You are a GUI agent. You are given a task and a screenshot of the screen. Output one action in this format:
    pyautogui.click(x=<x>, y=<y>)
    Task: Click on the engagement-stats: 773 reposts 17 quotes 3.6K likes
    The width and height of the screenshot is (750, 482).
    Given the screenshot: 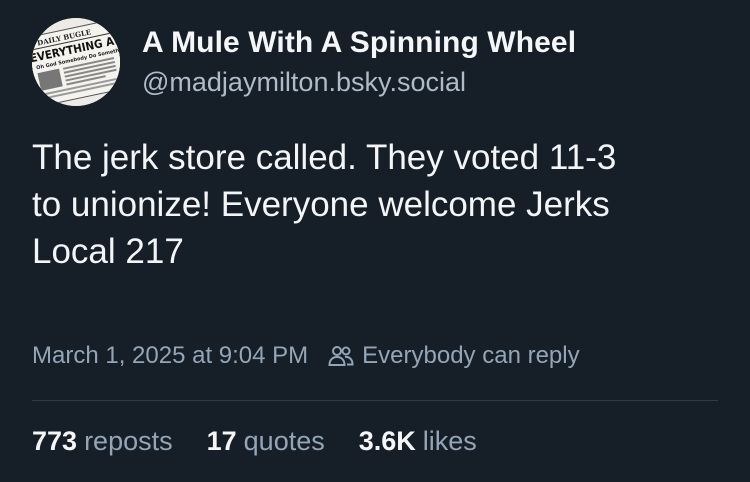 What is the action you would take?
    pyautogui.click(x=271, y=441)
    